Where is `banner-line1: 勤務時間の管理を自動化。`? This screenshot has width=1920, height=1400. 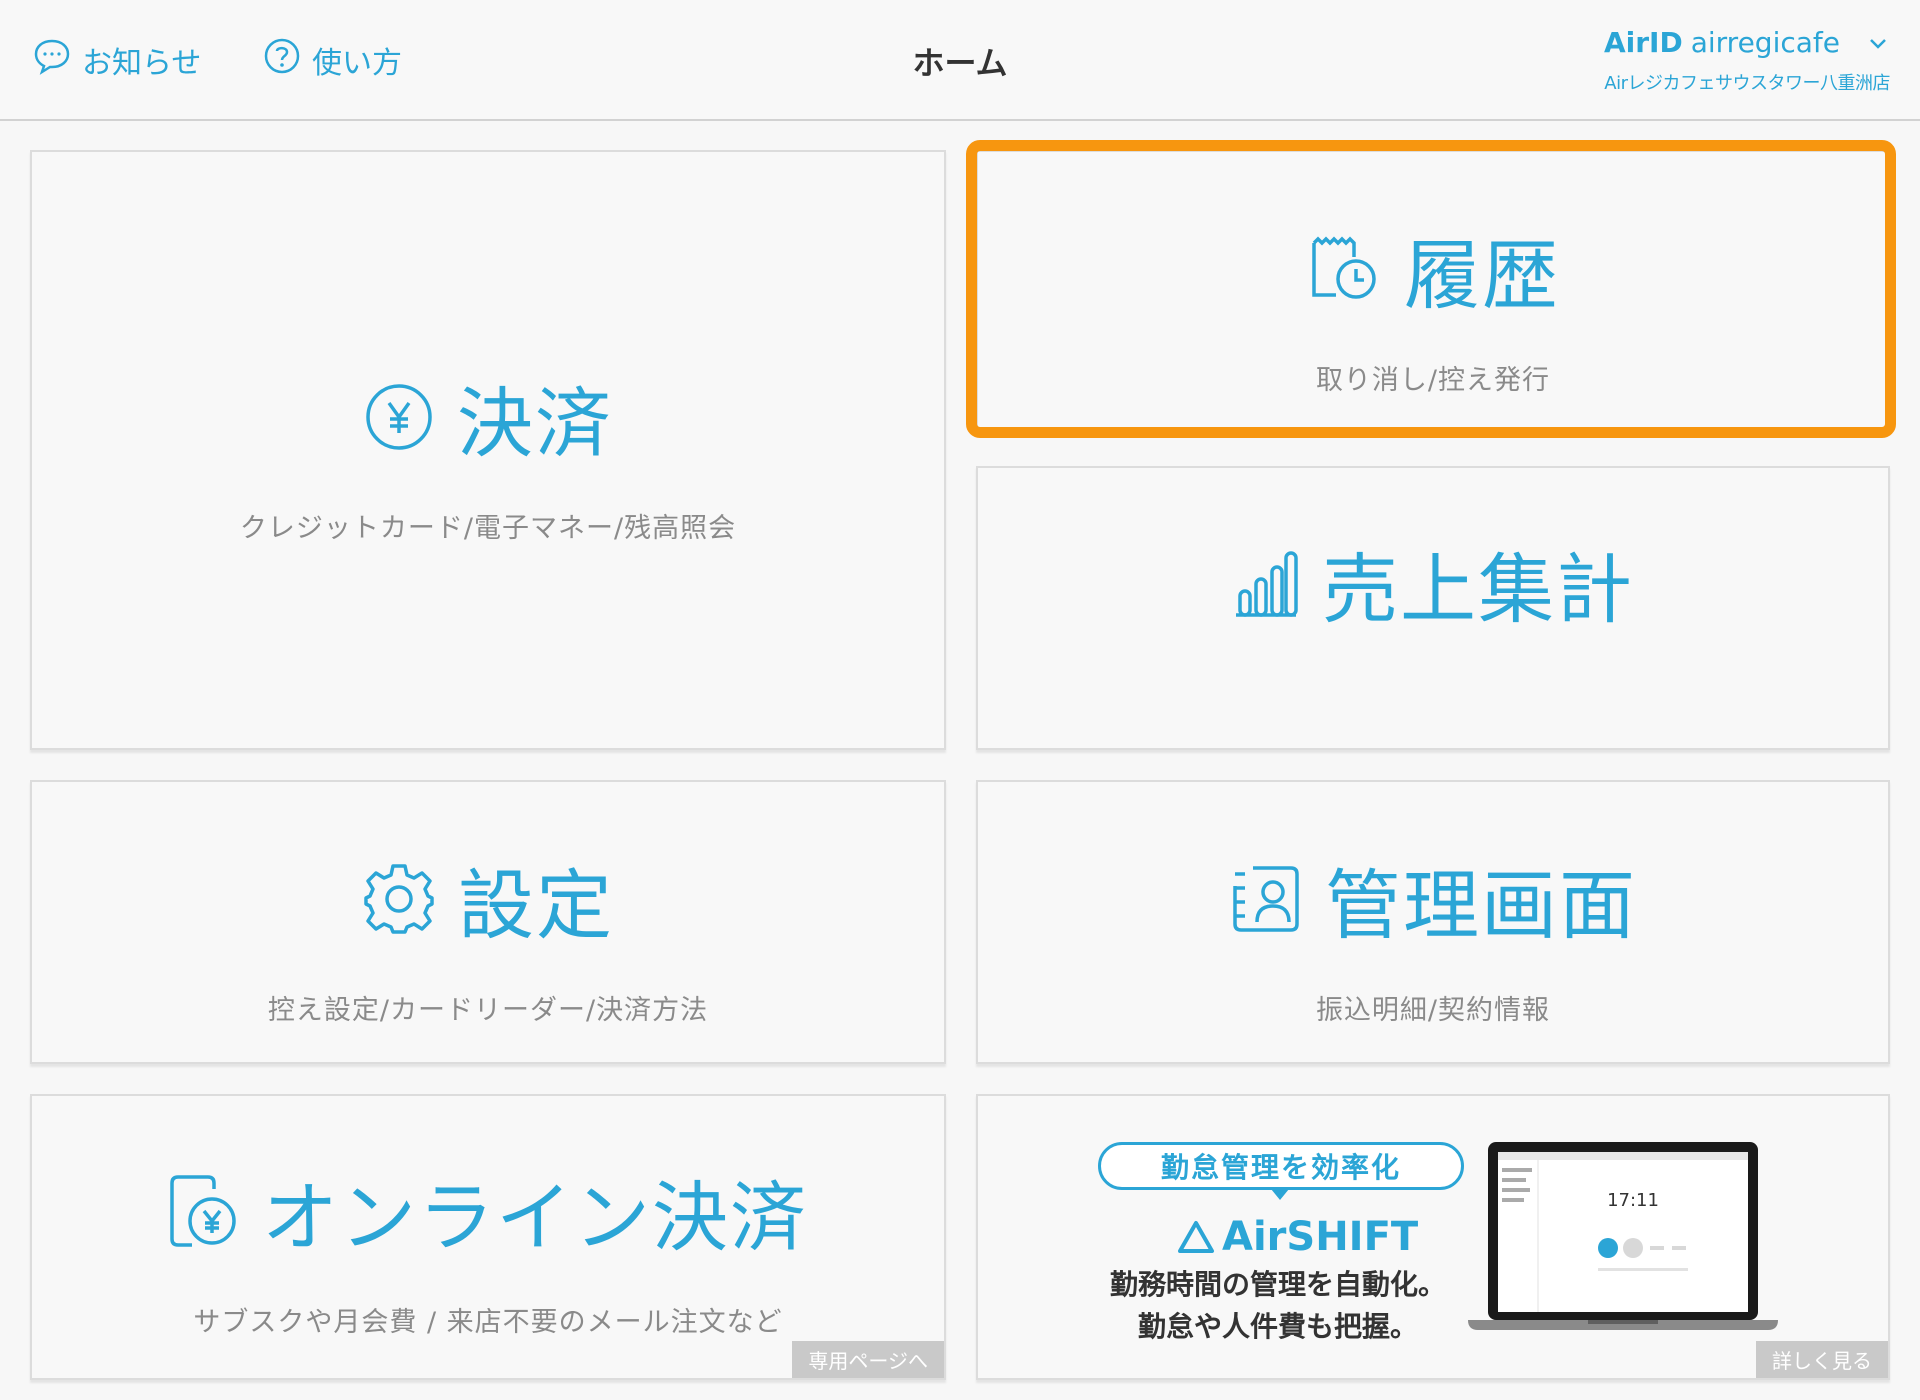
banner-line1: 勤務時間の管理を自動化。 is located at coordinates (1277, 1284).